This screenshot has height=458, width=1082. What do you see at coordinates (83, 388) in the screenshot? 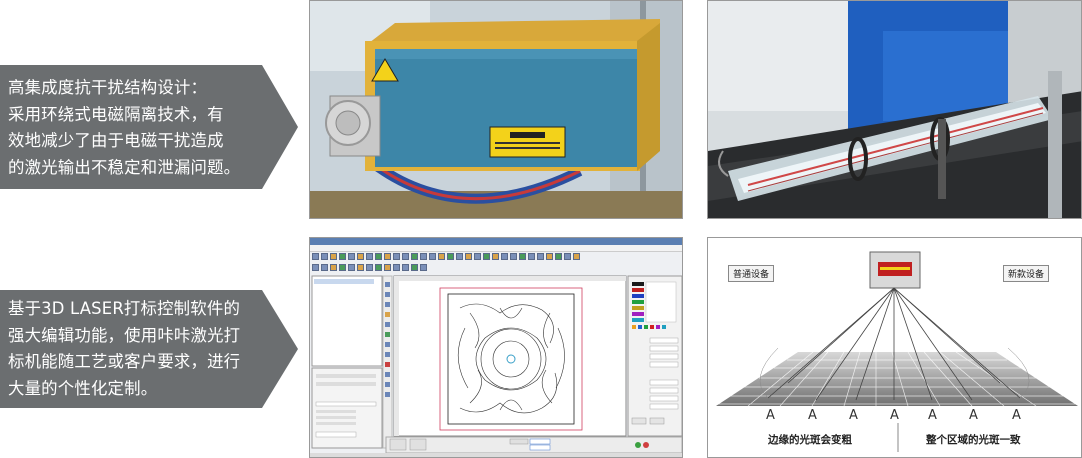
I see `feature-2-line: 大量的个性化定制。` at bounding box center [83, 388].